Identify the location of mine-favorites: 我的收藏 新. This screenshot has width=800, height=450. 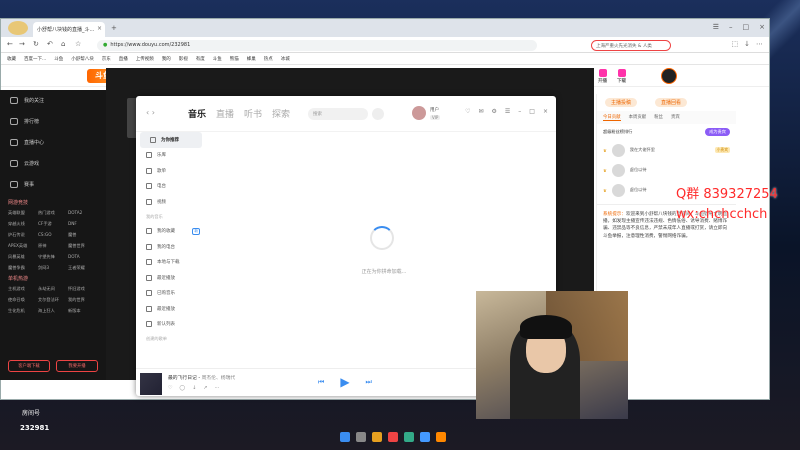
(171, 232).